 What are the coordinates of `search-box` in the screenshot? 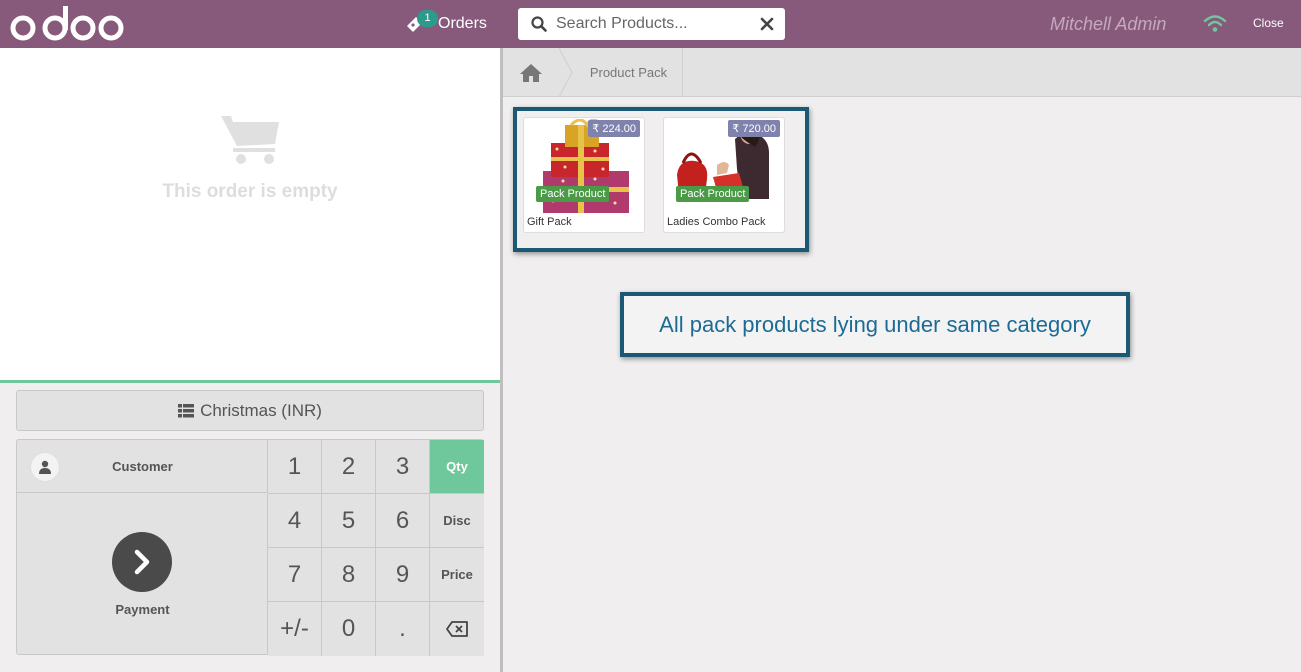 It's located at (651, 24).